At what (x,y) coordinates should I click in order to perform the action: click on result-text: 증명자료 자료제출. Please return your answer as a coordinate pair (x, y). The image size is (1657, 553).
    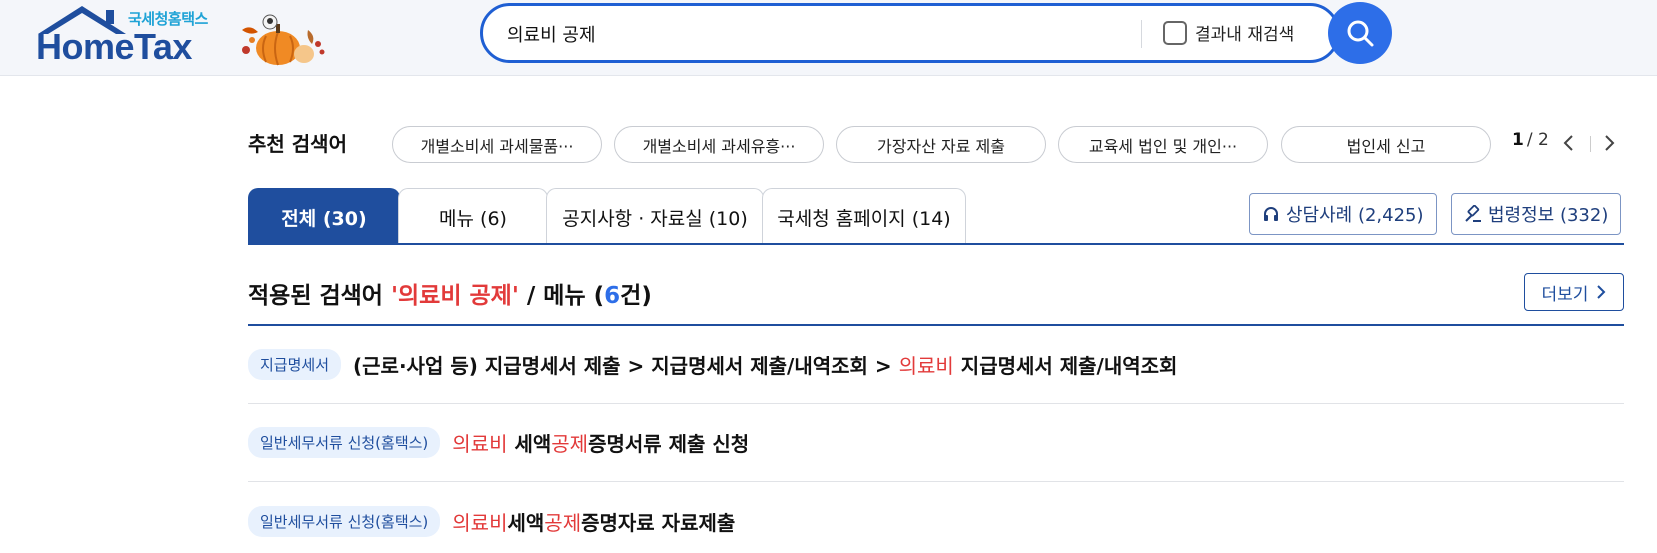
    Looking at the image, I should click on (658, 522).